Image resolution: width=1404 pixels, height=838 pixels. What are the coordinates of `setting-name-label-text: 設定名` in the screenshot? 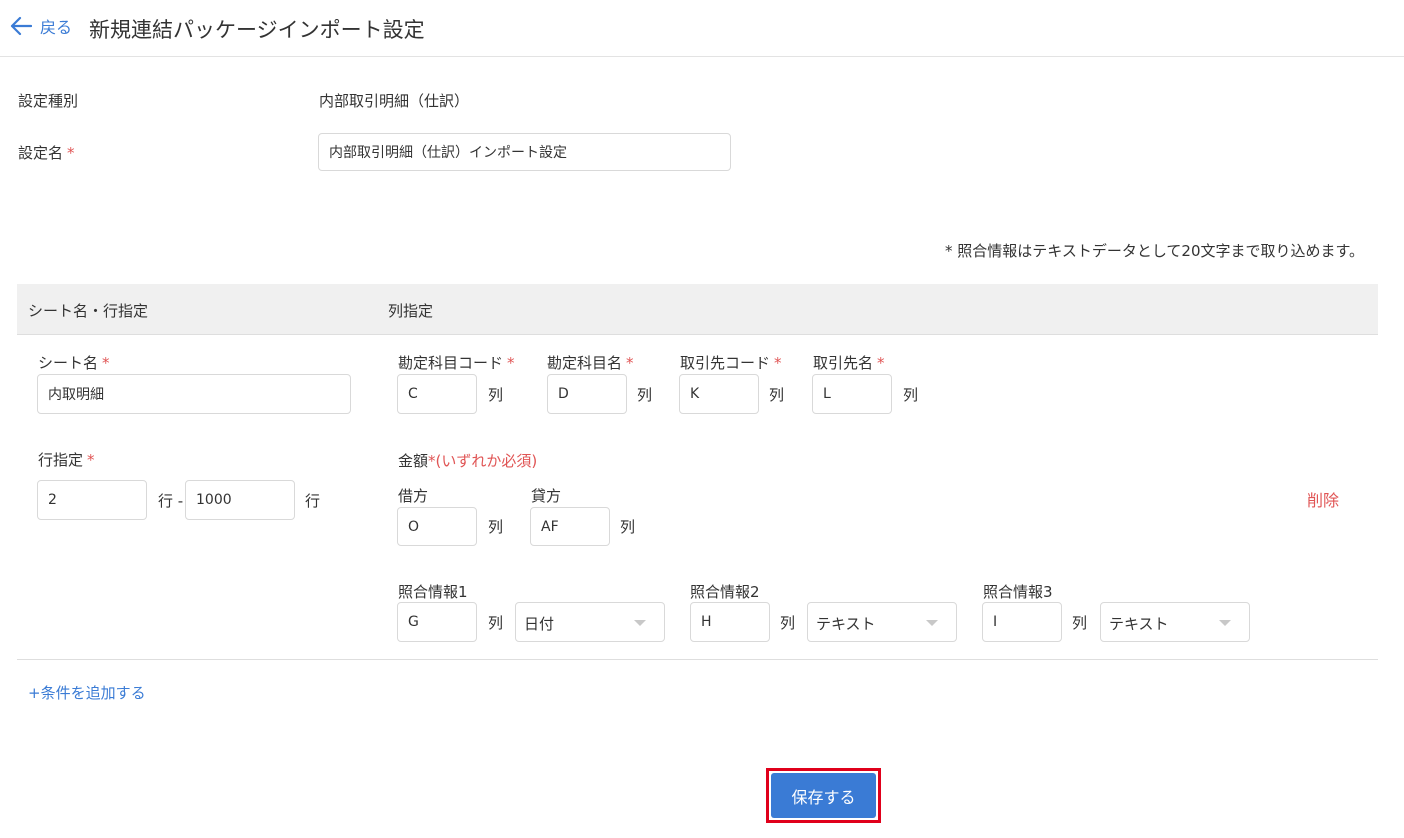 It's located at (41, 153).